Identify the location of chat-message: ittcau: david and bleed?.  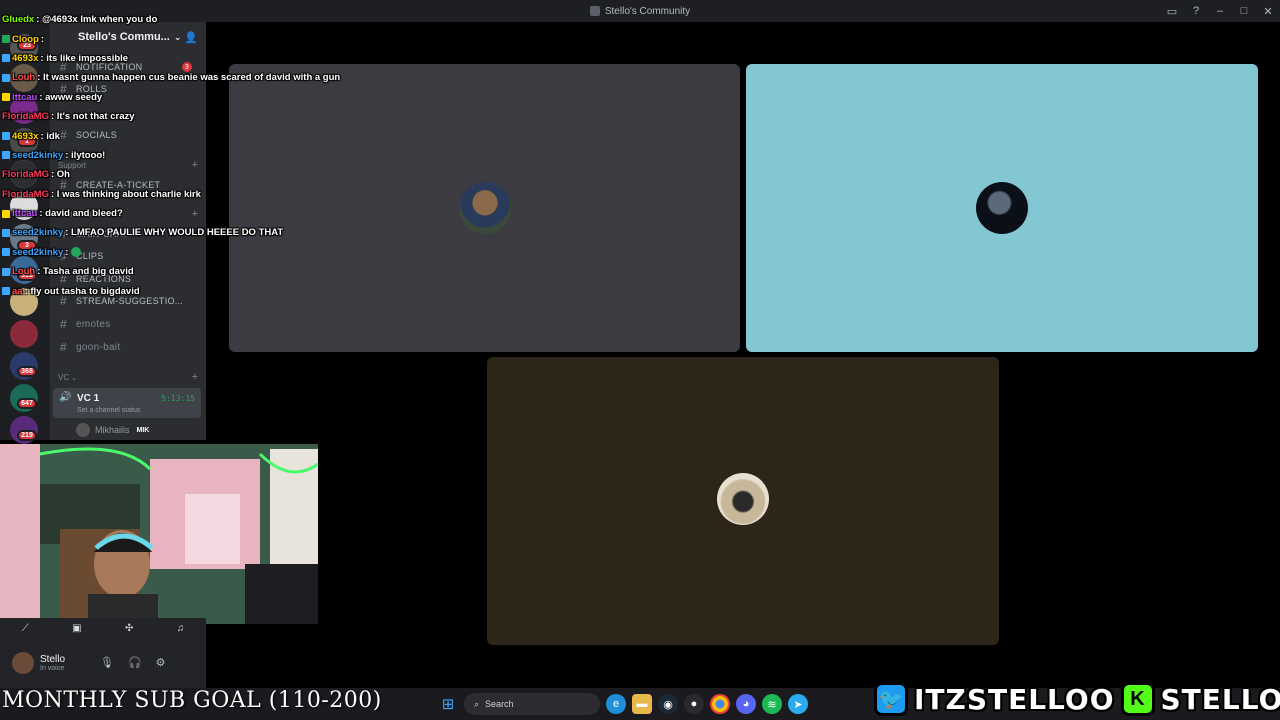
(212, 213).